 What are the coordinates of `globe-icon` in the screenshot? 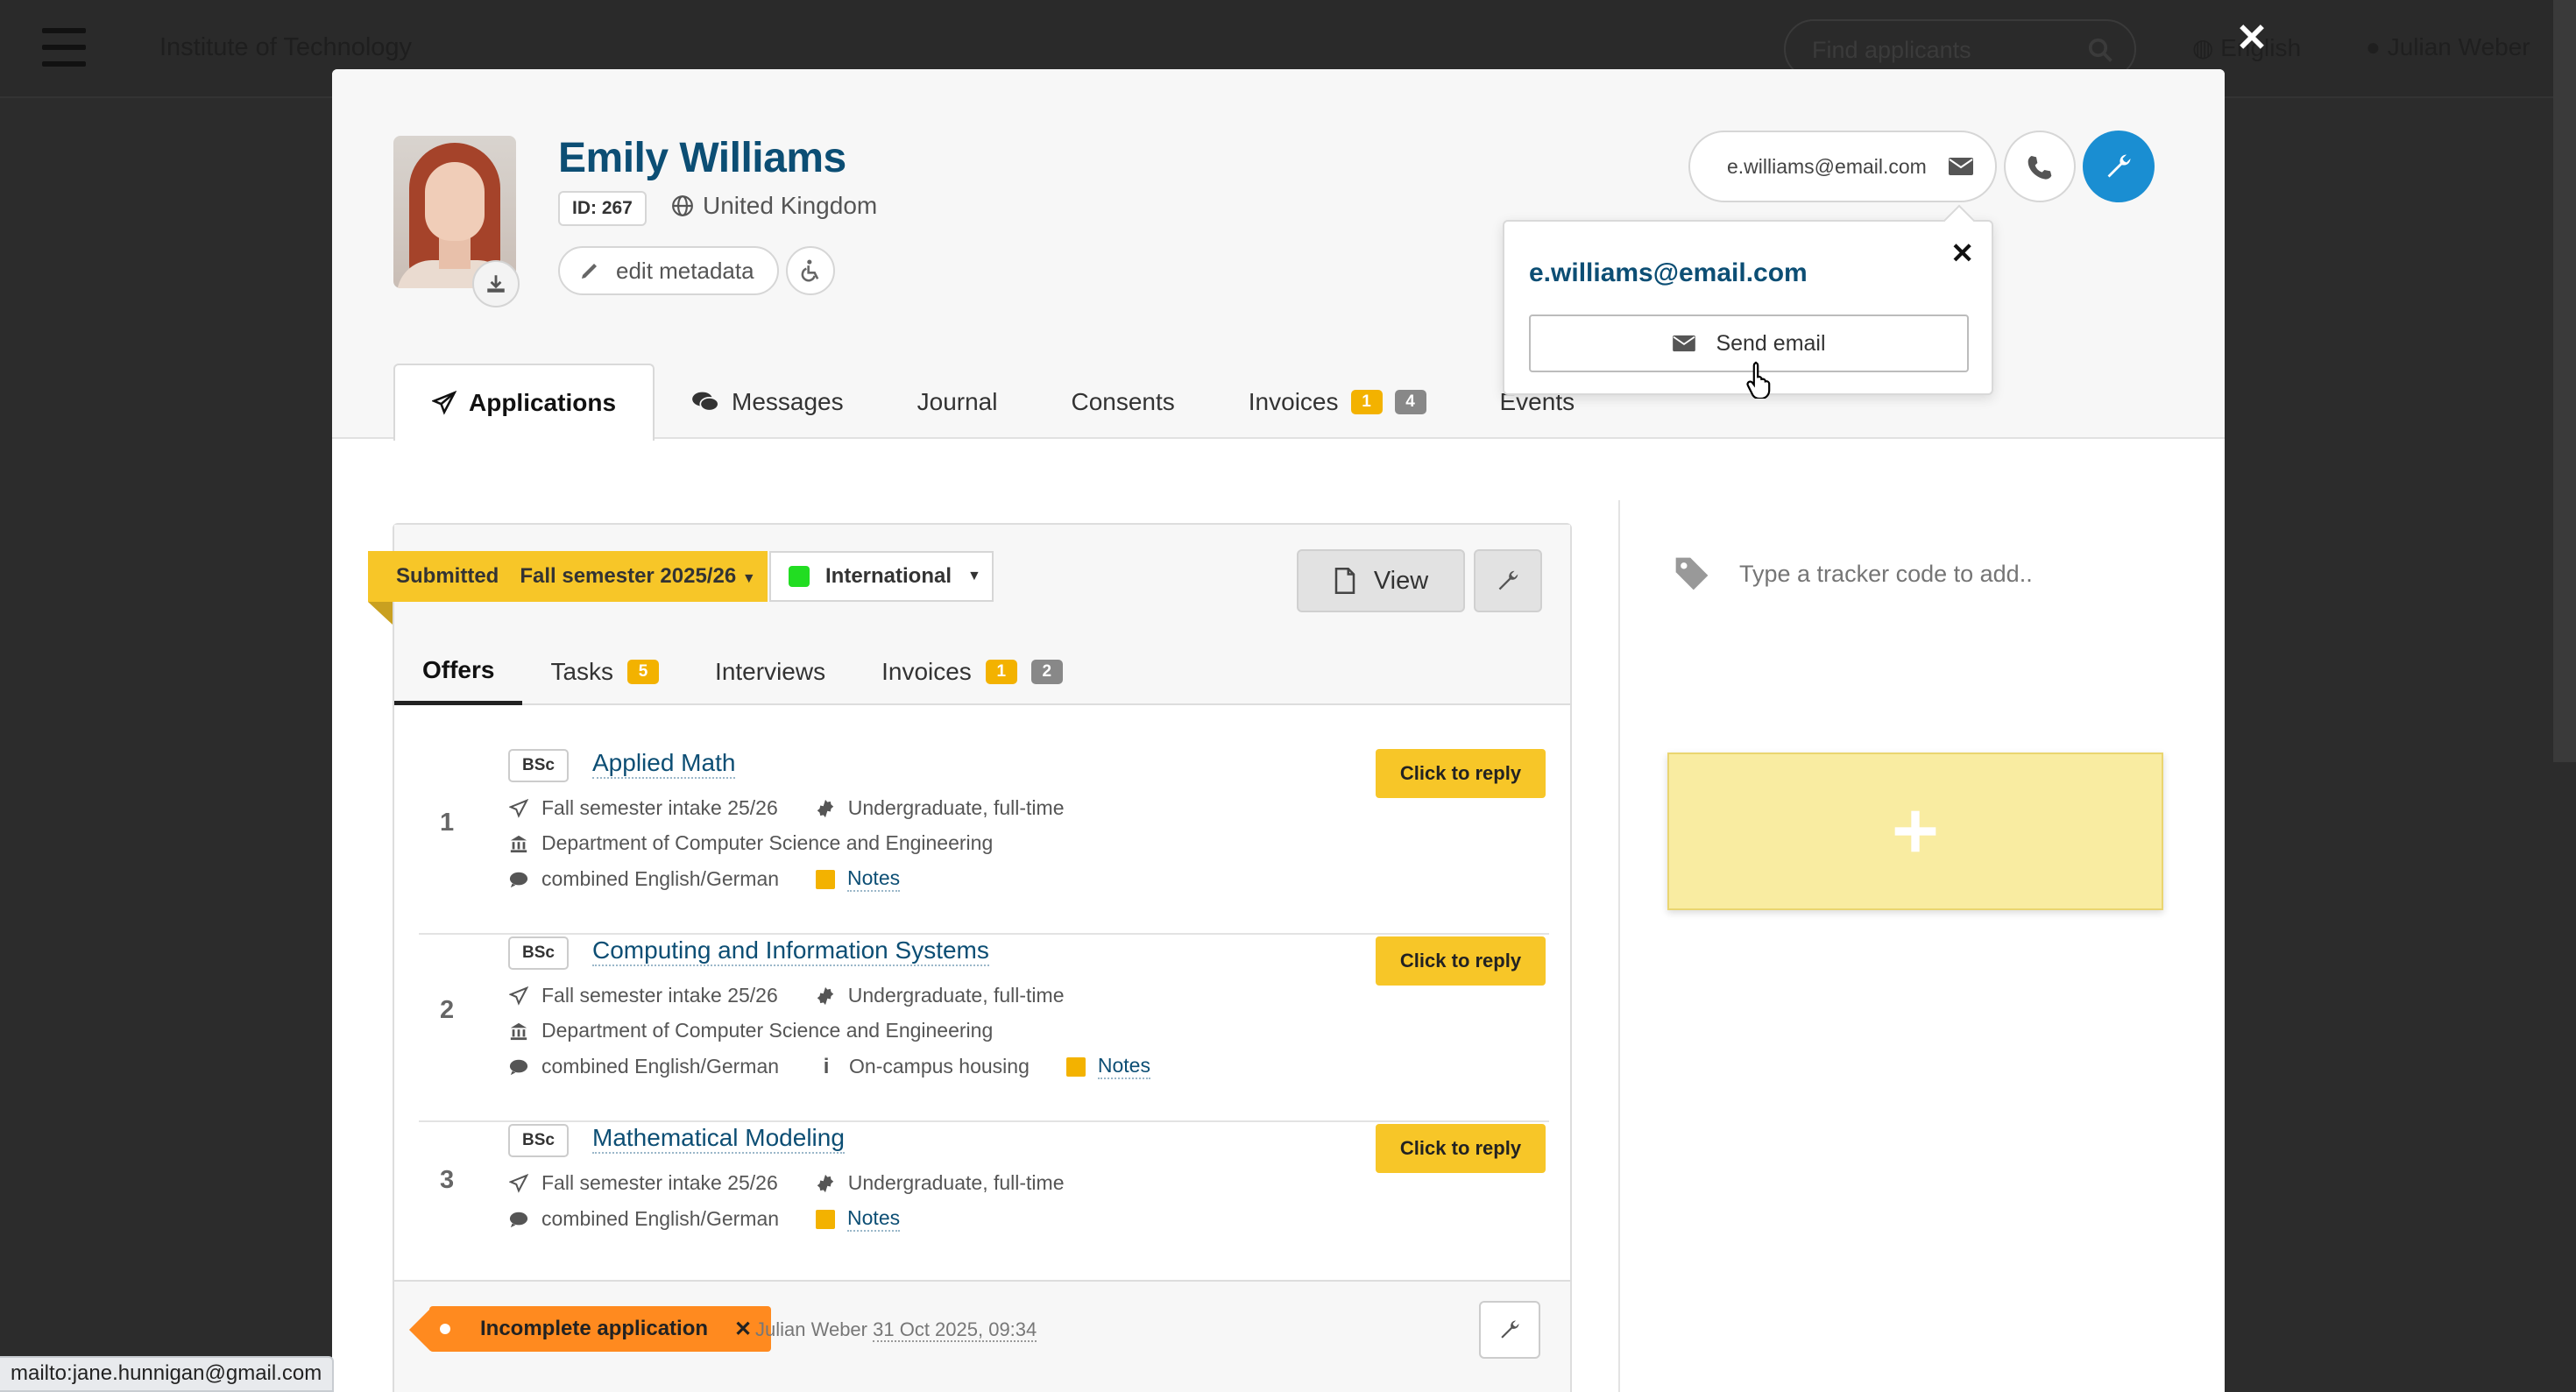 It's located at (682, 206).